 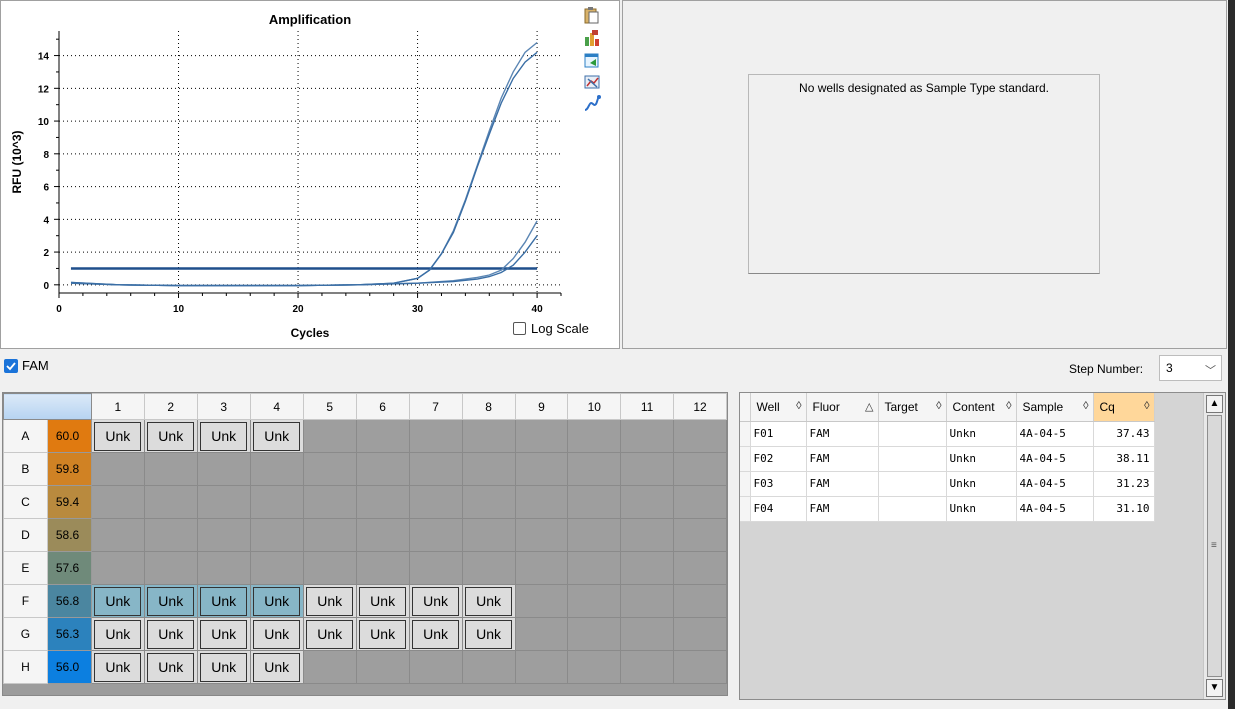 What do you see at coordinates (1055, 407) in the screenshot?
I see `results-column-header: Sample ◊` at bounding box center [1055, 407].